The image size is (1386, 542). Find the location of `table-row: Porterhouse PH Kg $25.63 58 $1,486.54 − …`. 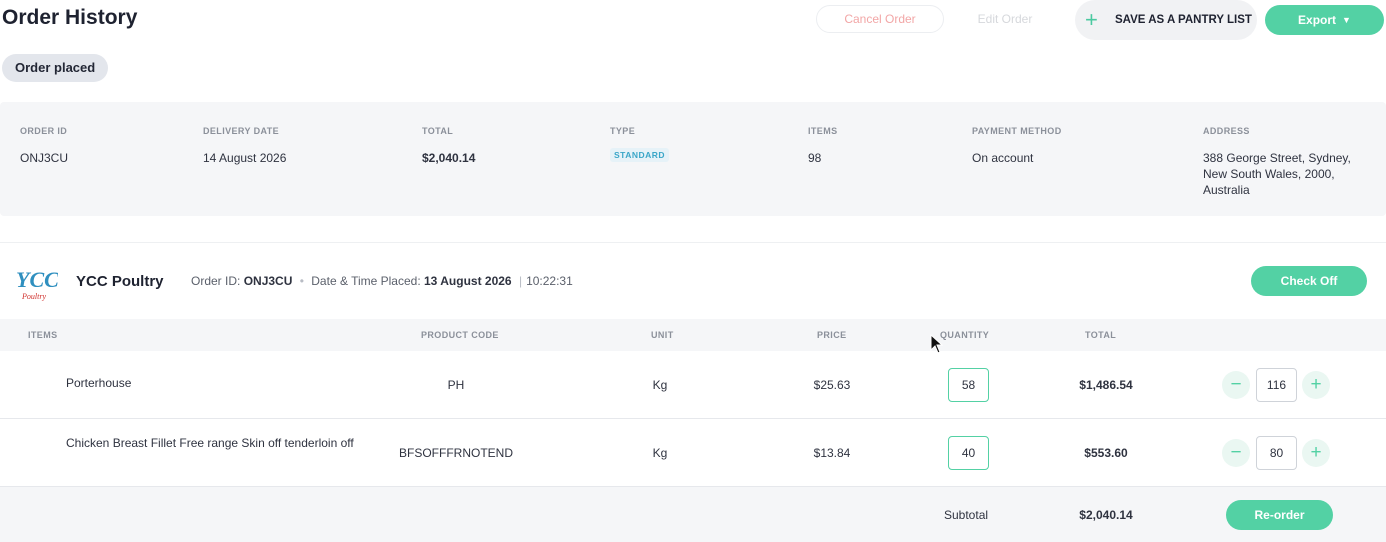

table-row: Porterhouse PH Kg $25.63 58 $1,486.54 − … is located at coordinates (693, 385).